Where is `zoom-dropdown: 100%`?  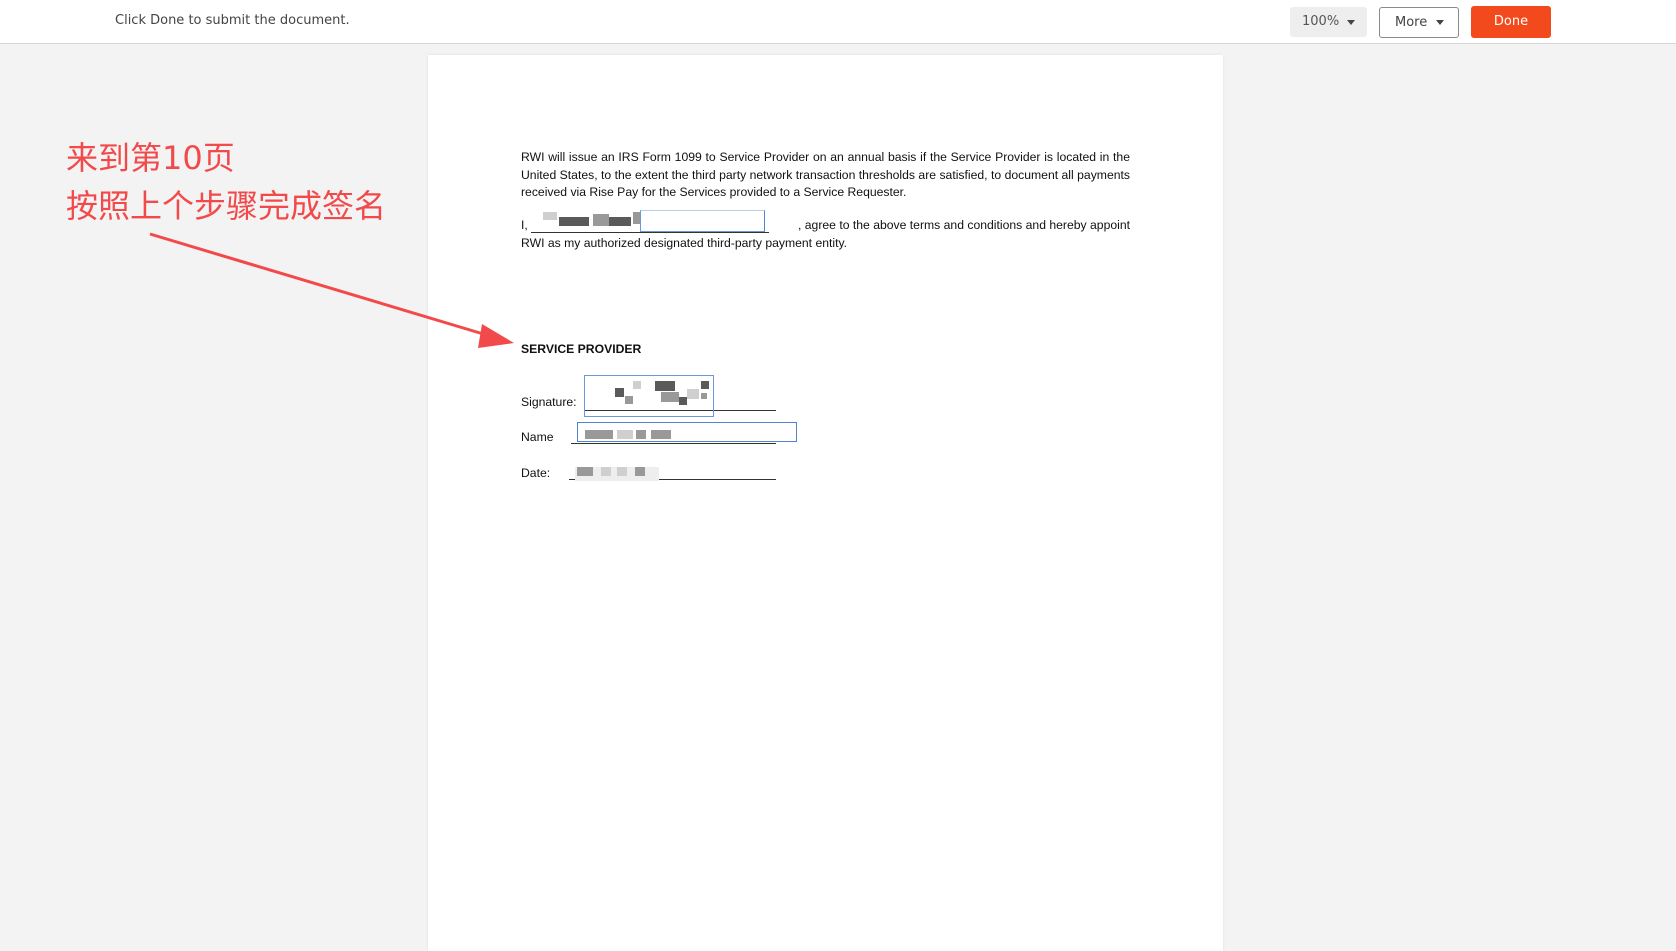 zoom-dropdown: 100% is located at coordinates (1328, 22).